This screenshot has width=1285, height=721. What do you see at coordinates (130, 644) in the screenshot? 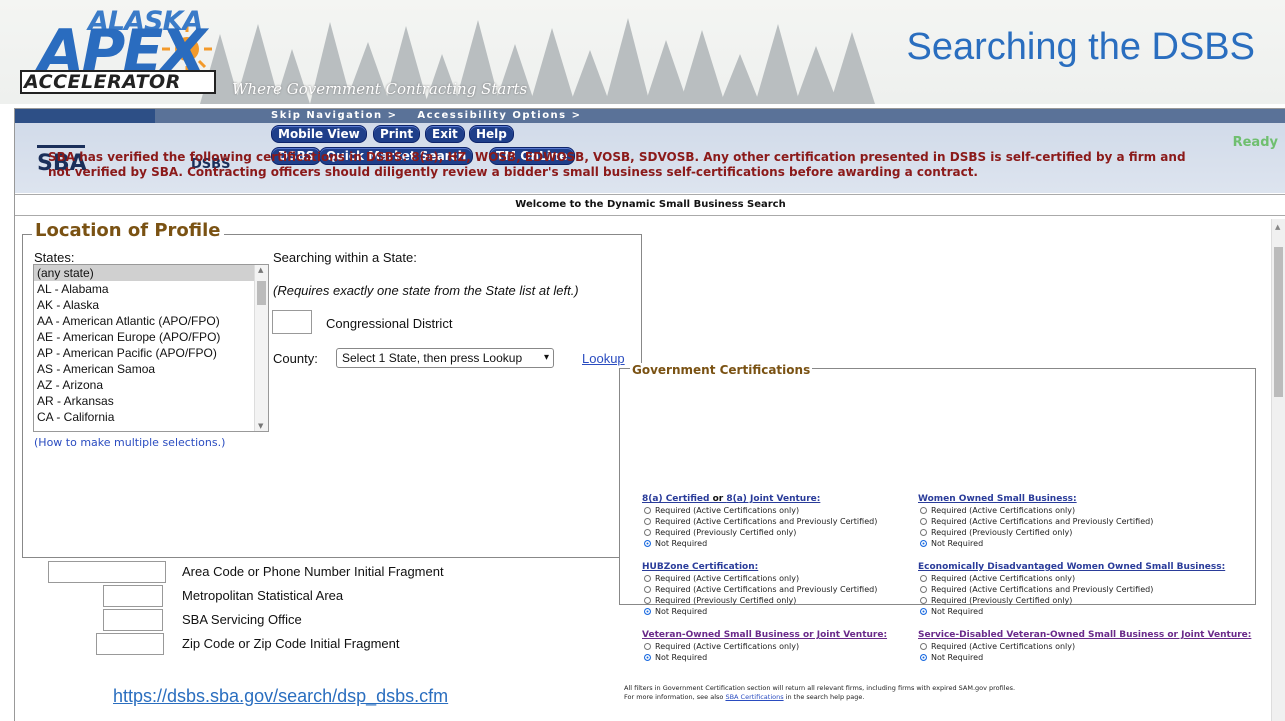
I see `zip-code-input` at bounding box center [130, 644].